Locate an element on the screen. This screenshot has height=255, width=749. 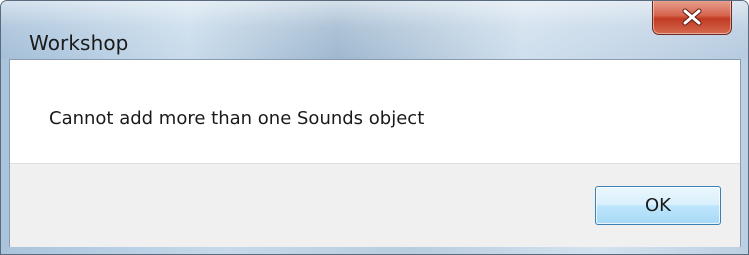
close-icon is located at coordinates (692, 17).